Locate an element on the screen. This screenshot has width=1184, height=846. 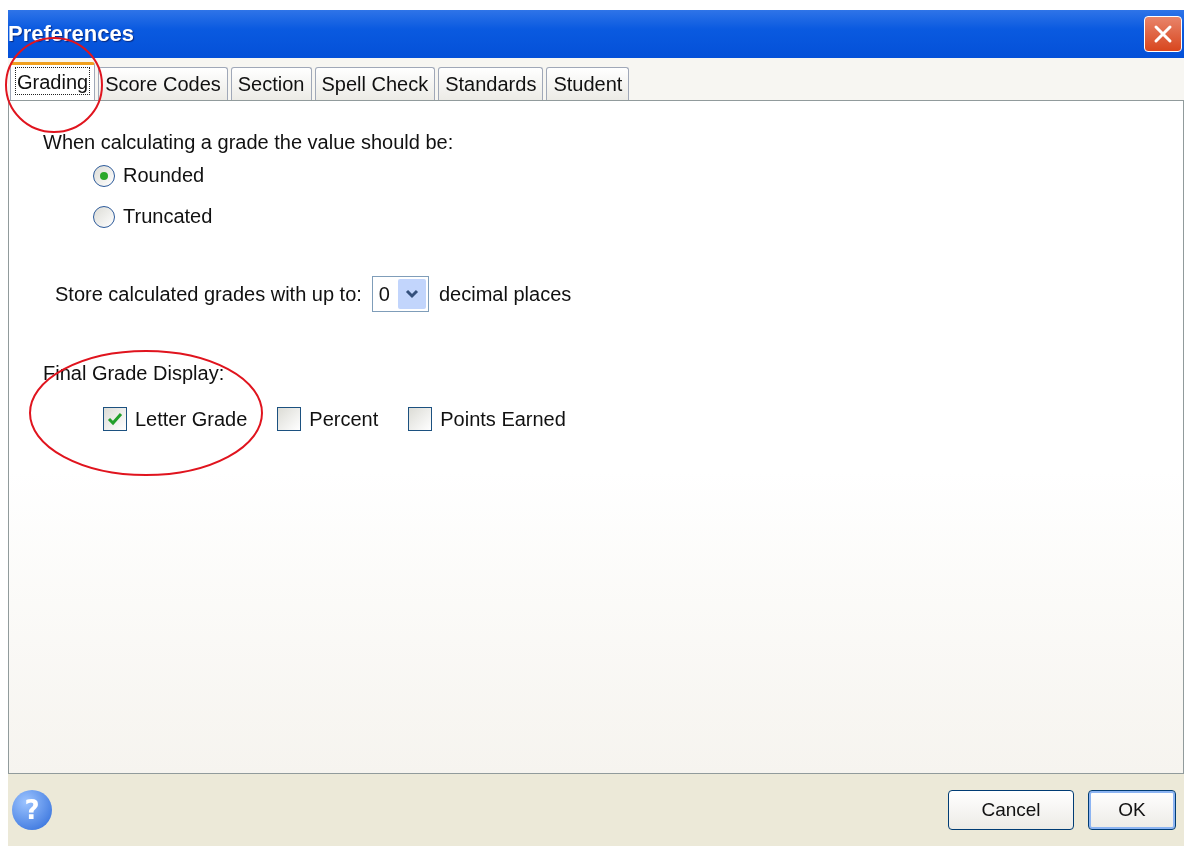
chevron-down-icon is located at coordinates (412, 294).